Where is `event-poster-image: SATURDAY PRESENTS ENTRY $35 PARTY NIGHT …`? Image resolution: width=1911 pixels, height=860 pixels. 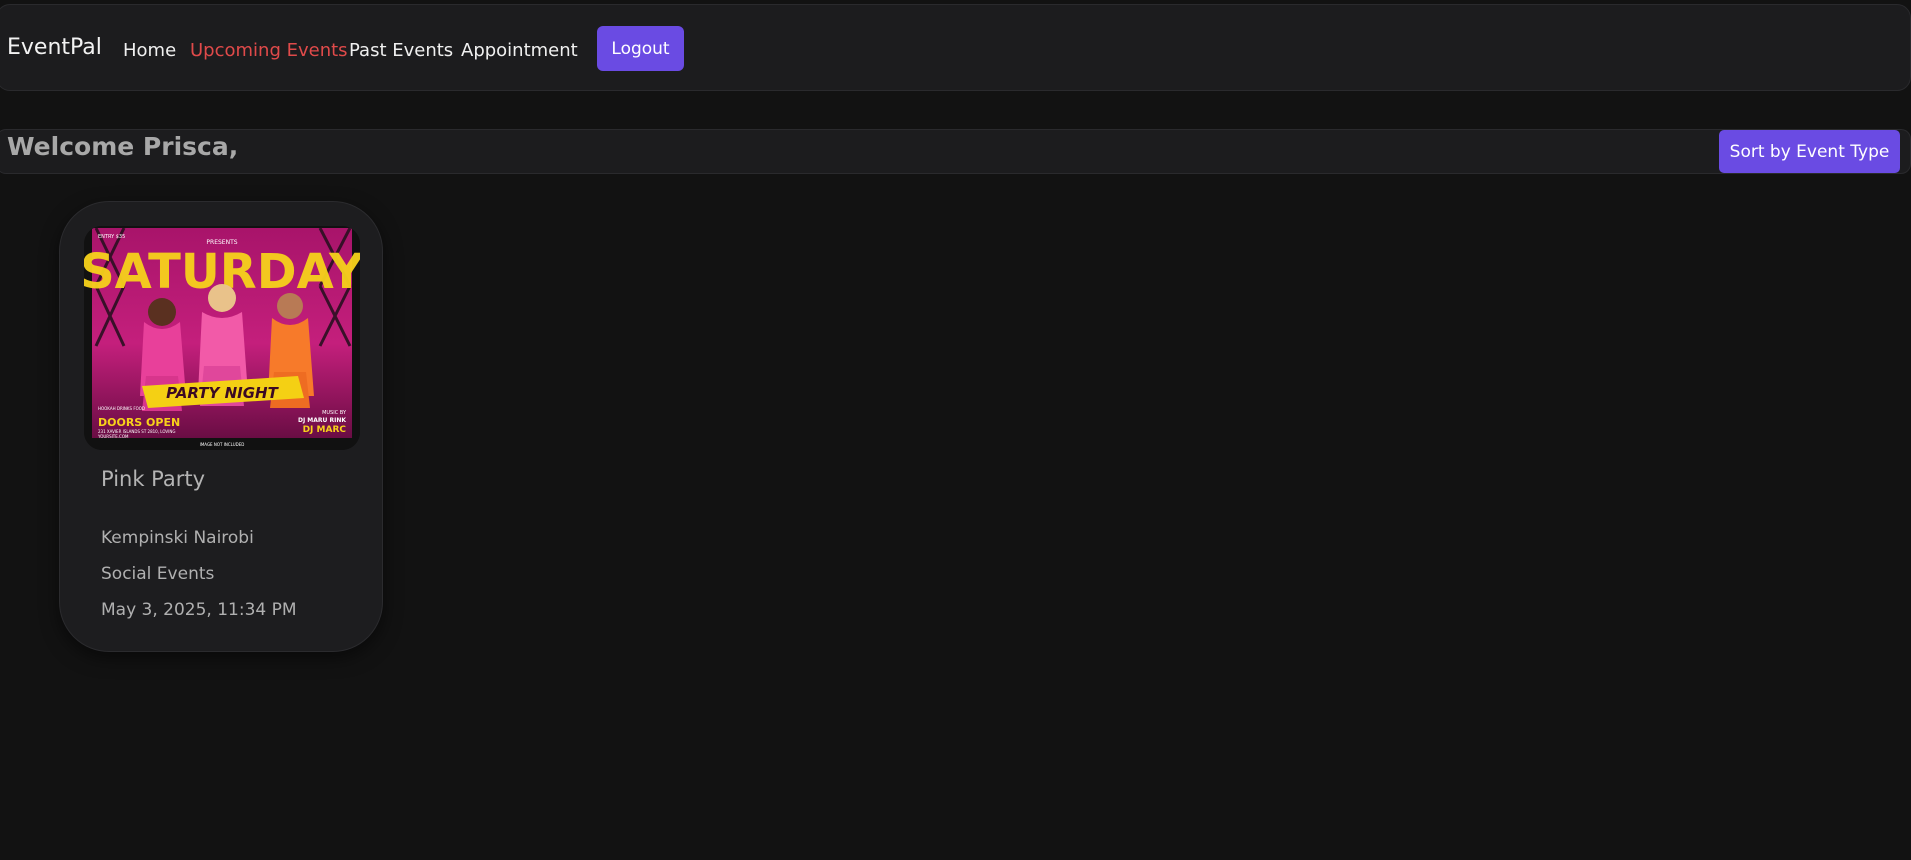
event-poster-image: SATURDAY PRESENTS ENTRY $35 PARTY NIGHT … is located at coordinates (222, 338).